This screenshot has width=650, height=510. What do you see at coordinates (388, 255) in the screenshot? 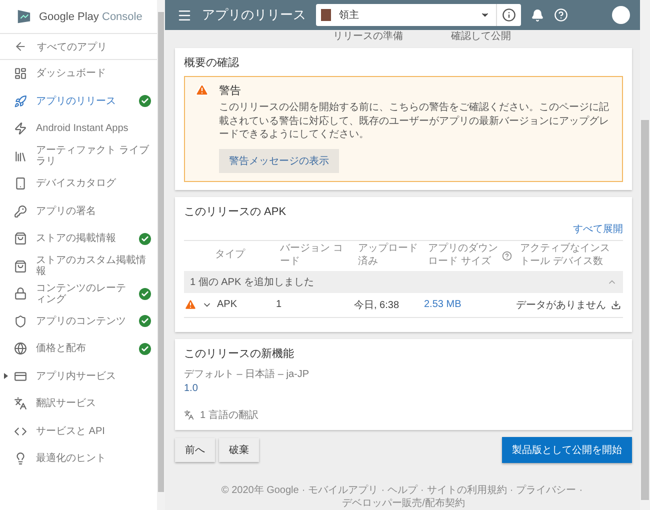
I see `column-header: アップロード済み` at bounding box center [388, 255].